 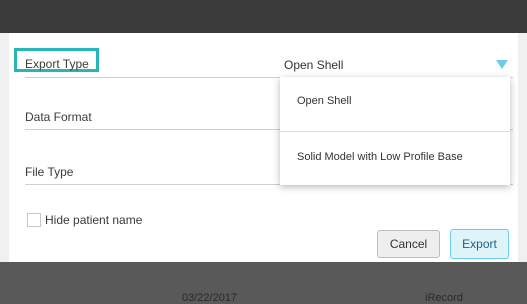 I want to click on export-type-label: Export Type, so click(x=57, y=64).